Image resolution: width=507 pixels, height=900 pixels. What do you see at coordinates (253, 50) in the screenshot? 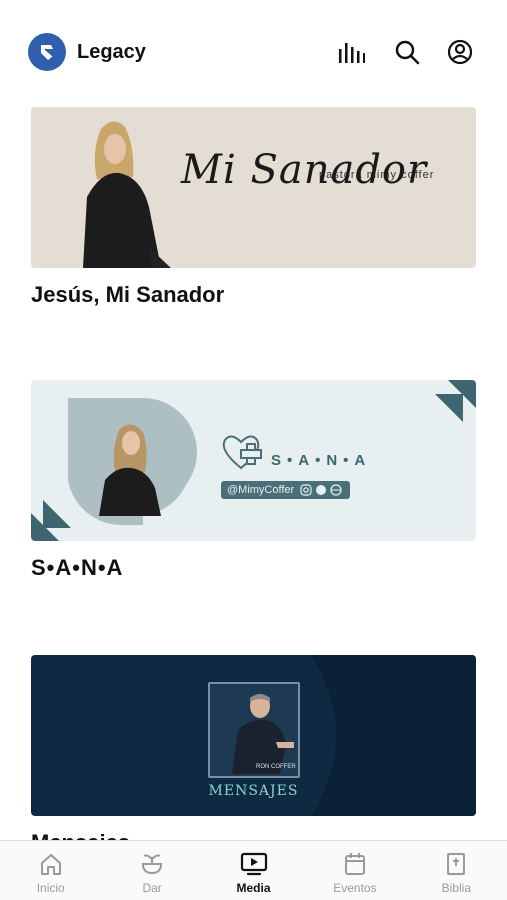
I see `app-header: Legacy` at bounding box center [253, 50].